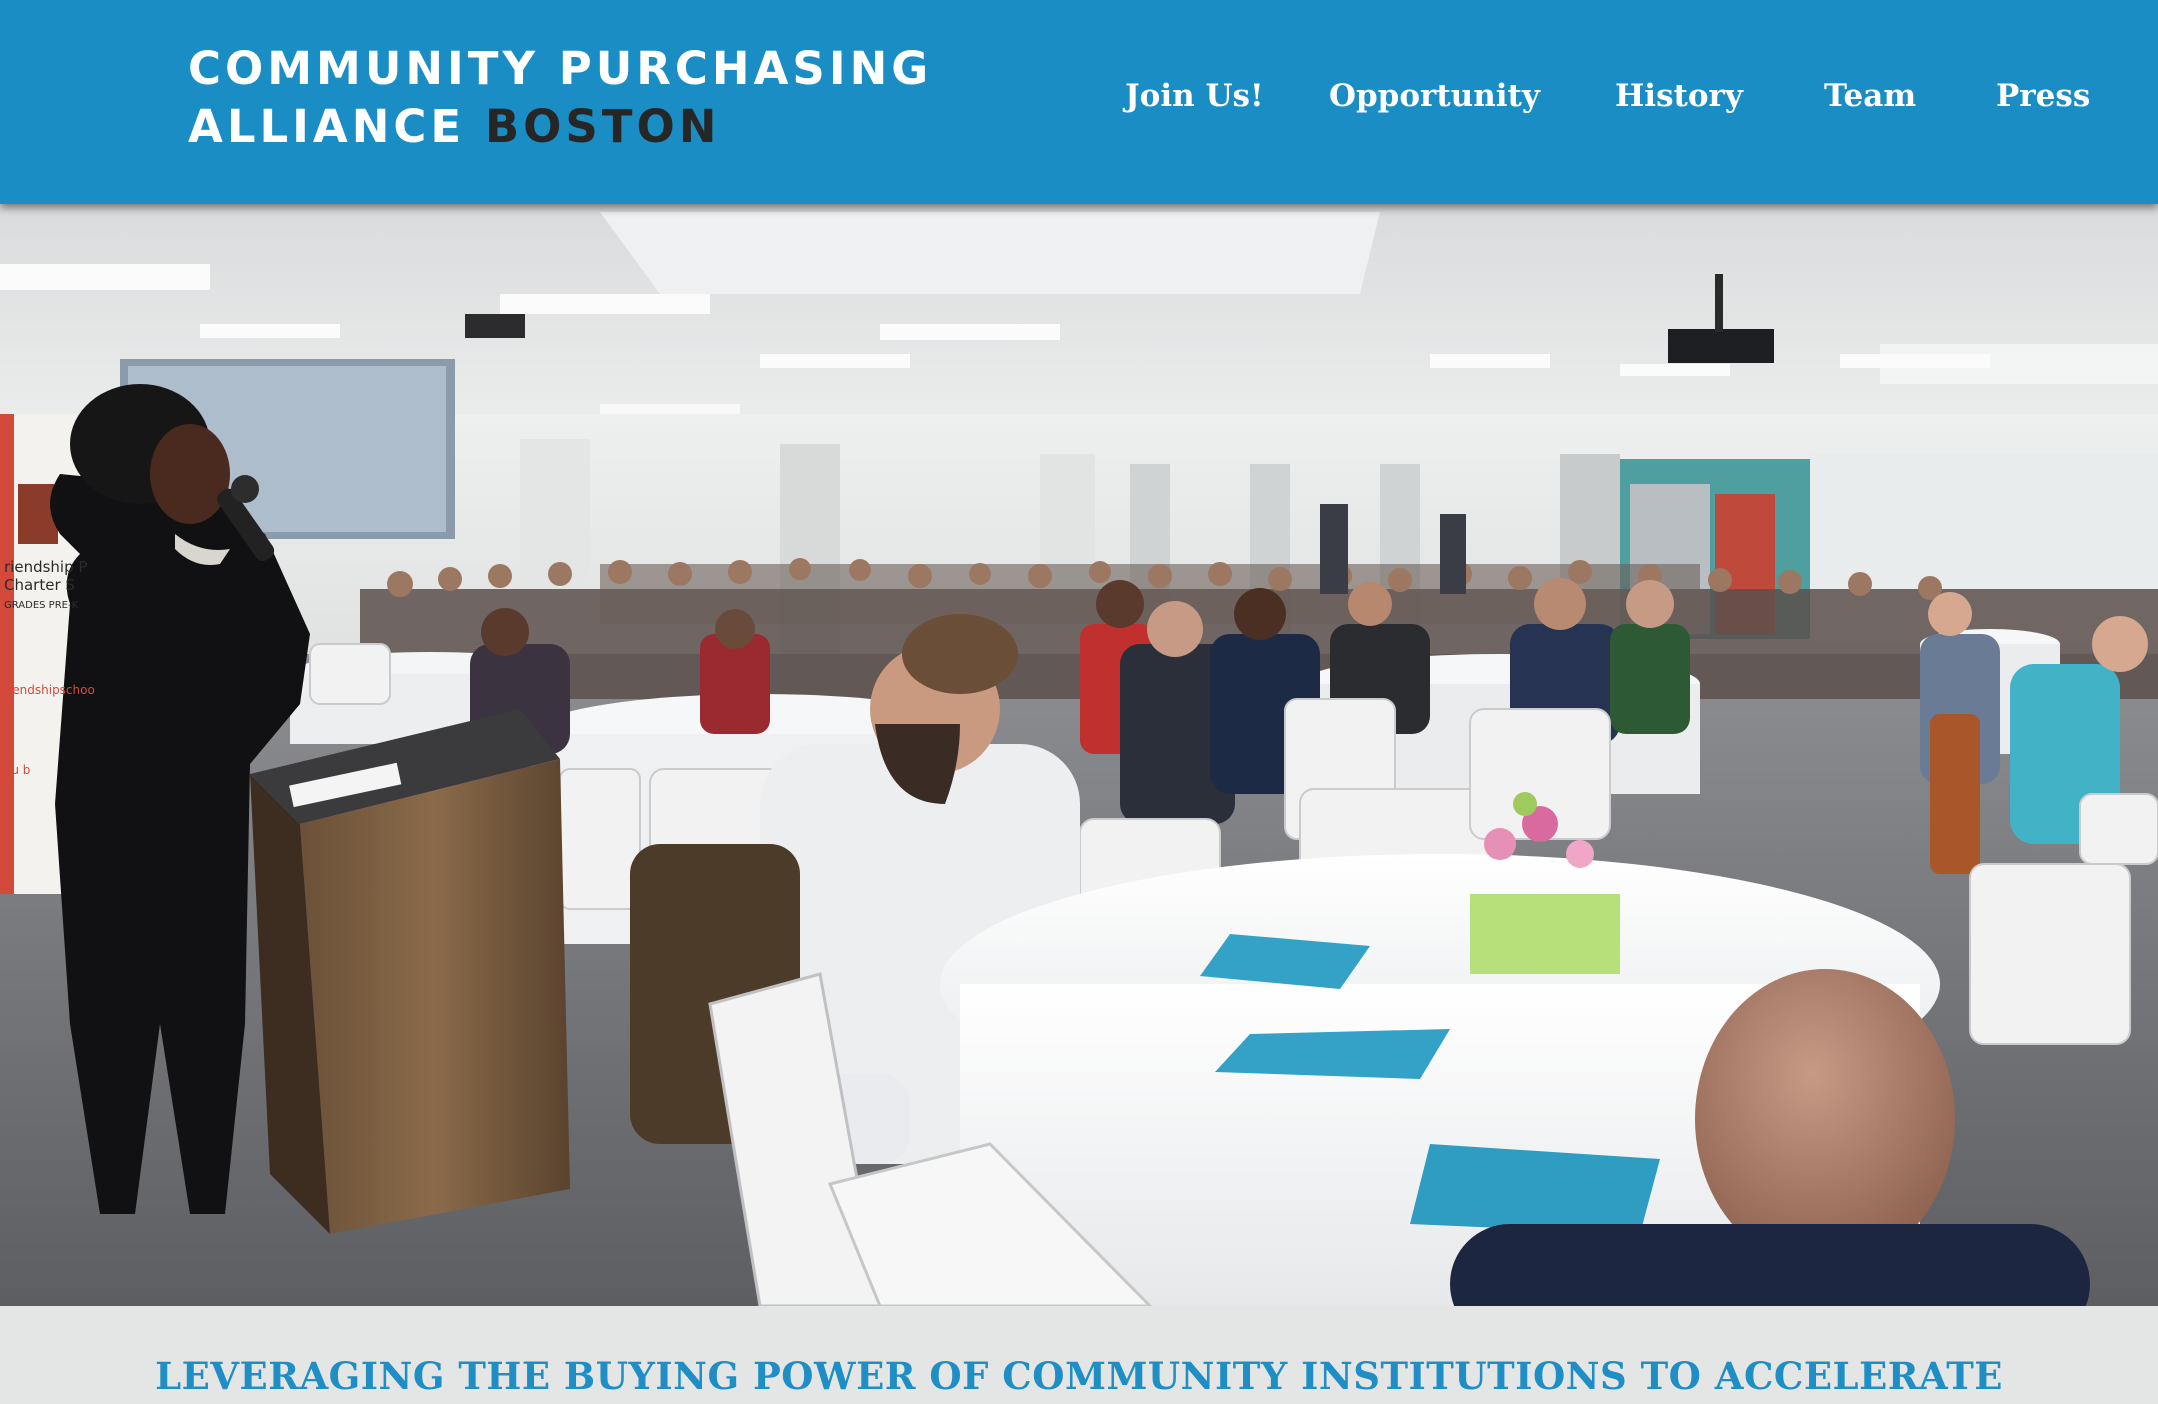 This screenshot has height=1404, width=2158. I want to click on nav-opportunity: Opportunity, so click(1434, 96).